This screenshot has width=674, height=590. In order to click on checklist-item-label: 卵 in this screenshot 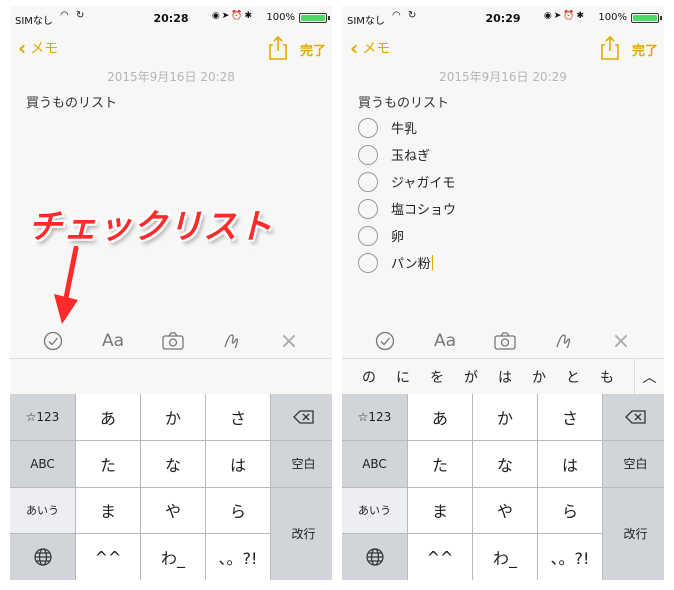, I will do `click(398, 237)`.